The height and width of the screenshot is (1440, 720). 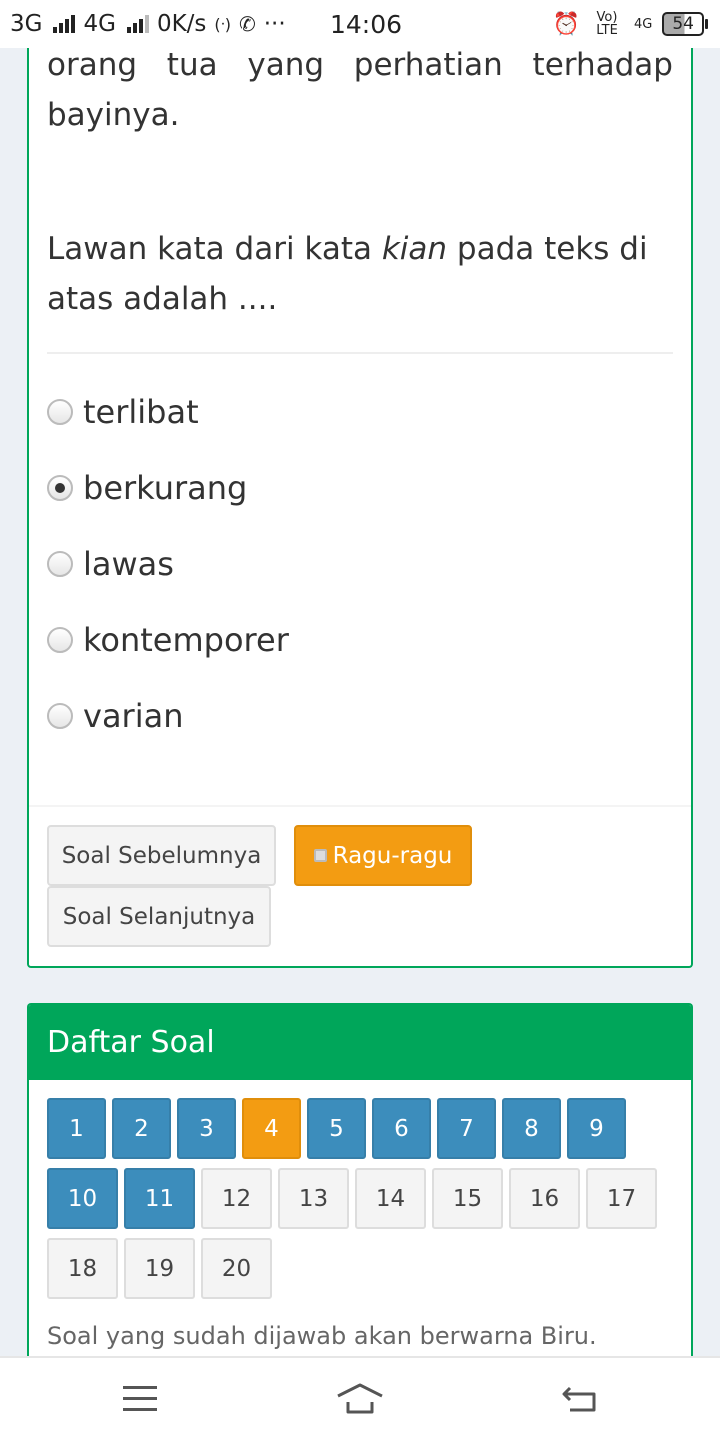 I want to click on question-number-button: 18, so click(x=82, y=1268).